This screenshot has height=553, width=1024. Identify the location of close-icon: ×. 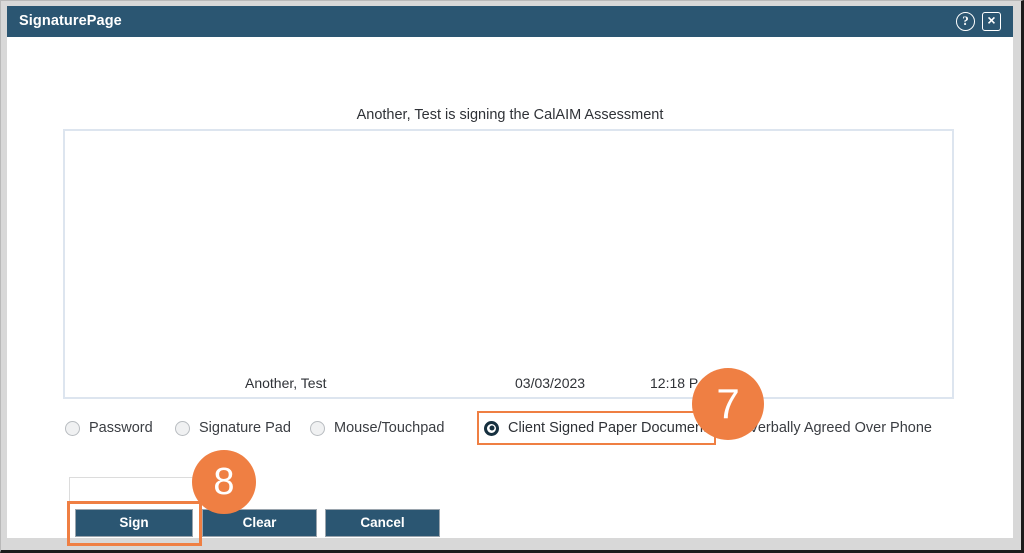
(991, 21).